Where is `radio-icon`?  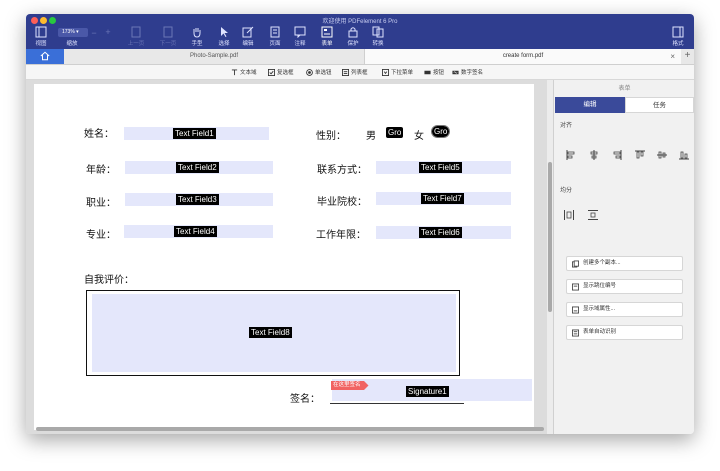 radio-icon is located at coordinates (309, 72).